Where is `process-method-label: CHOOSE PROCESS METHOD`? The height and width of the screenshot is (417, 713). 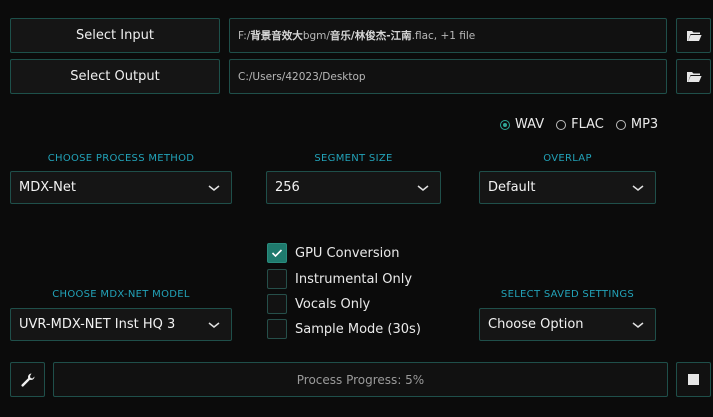 process-method-label: CHOOSE PROCESS METHOD is located at coordinates (121, 158).